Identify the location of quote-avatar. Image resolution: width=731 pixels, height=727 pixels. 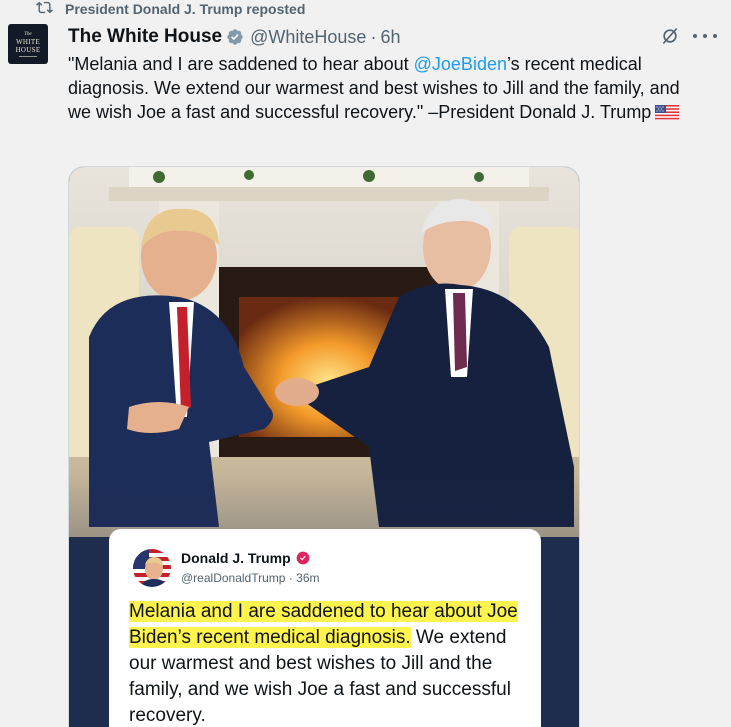
(152, 568).